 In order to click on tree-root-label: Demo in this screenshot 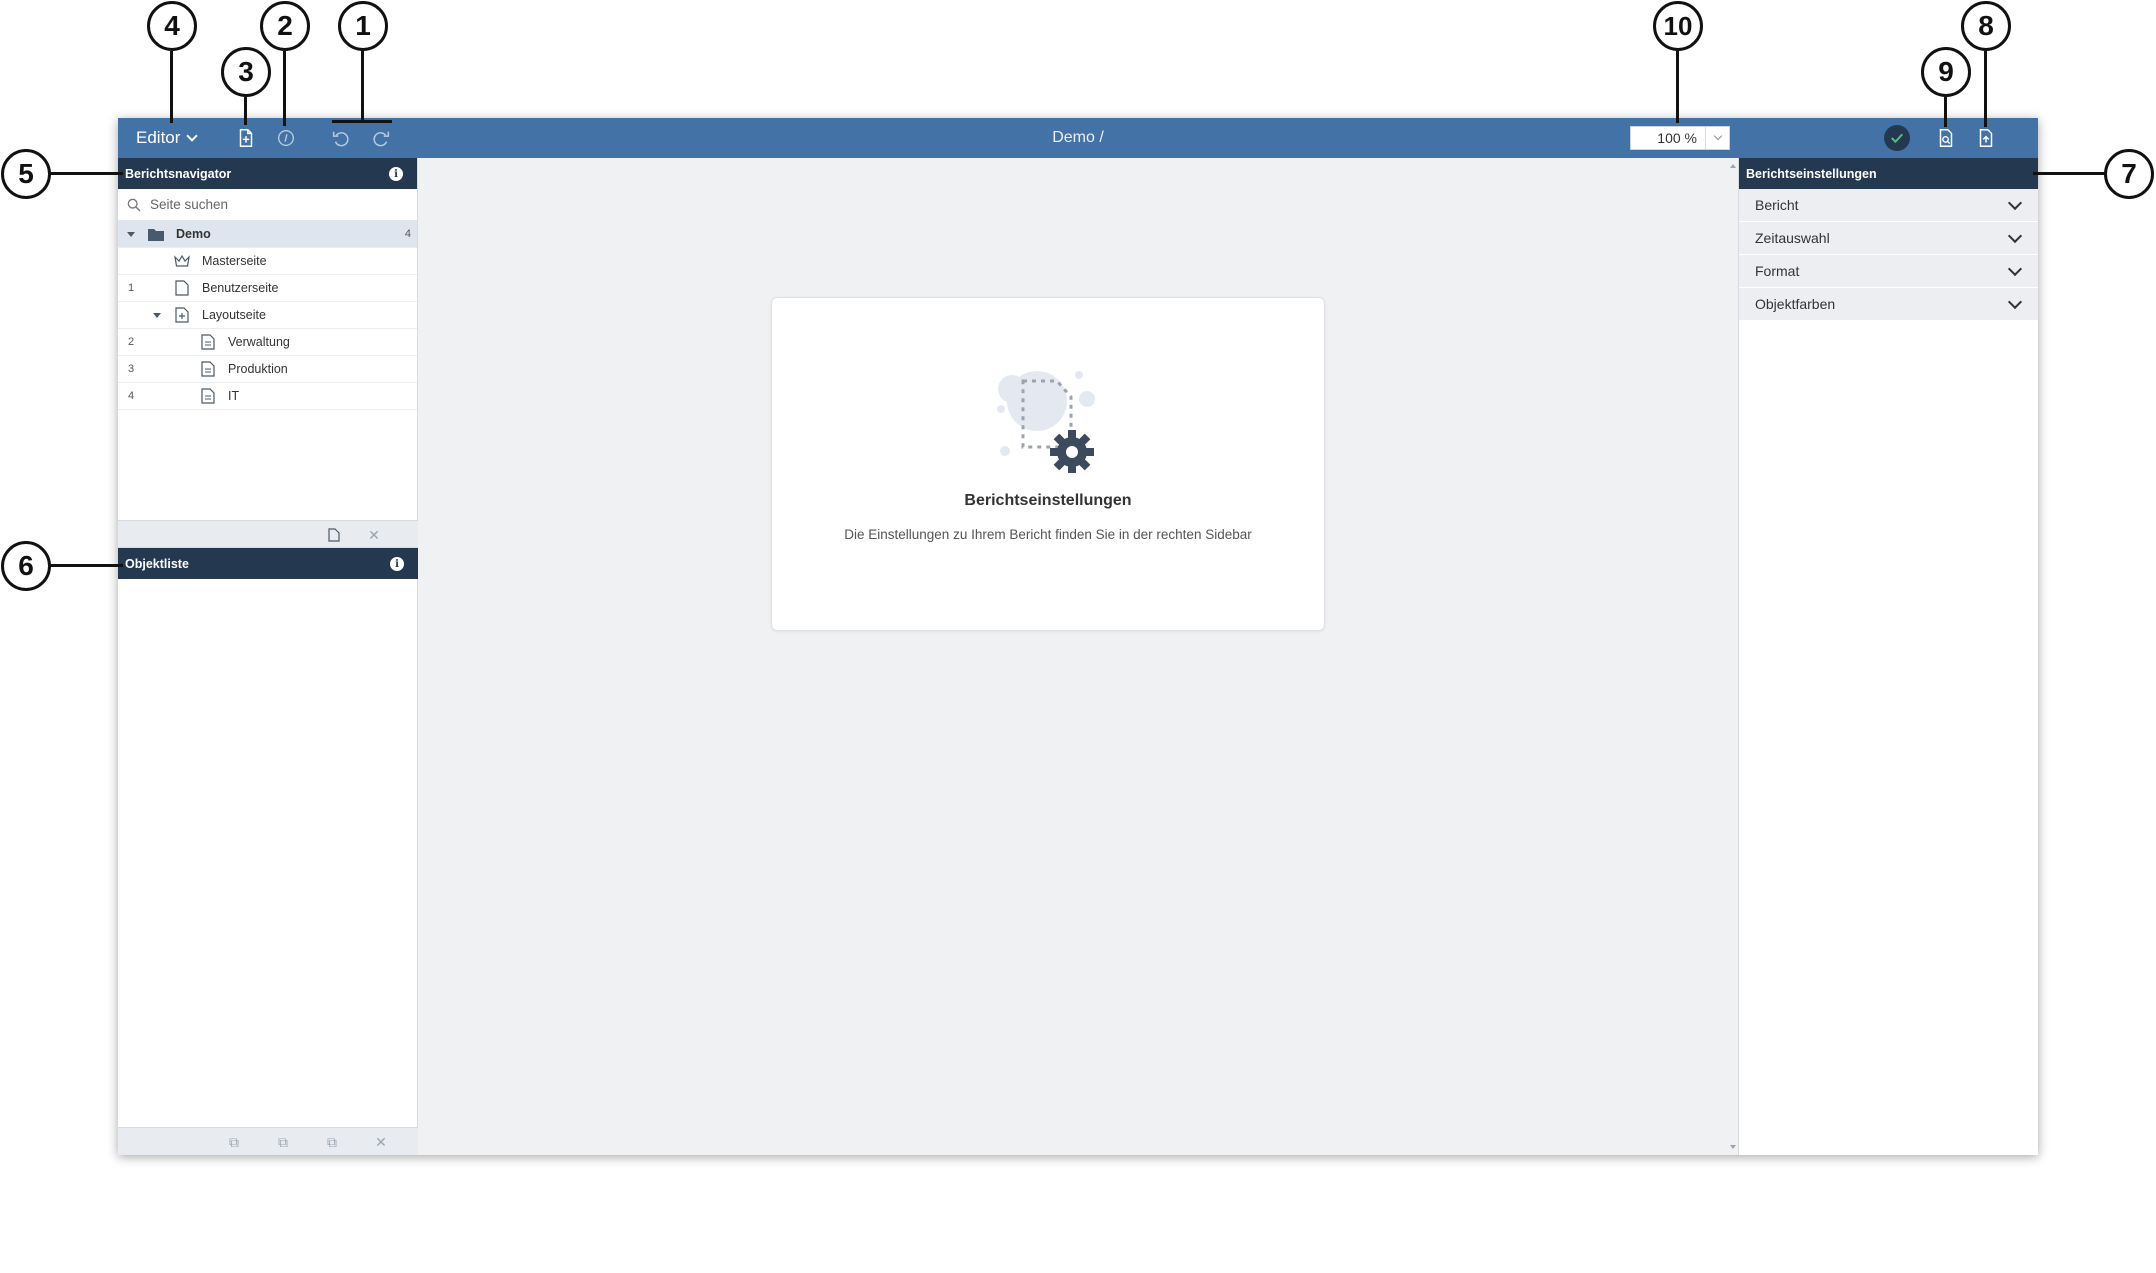, I will do `click(193, 234)`.